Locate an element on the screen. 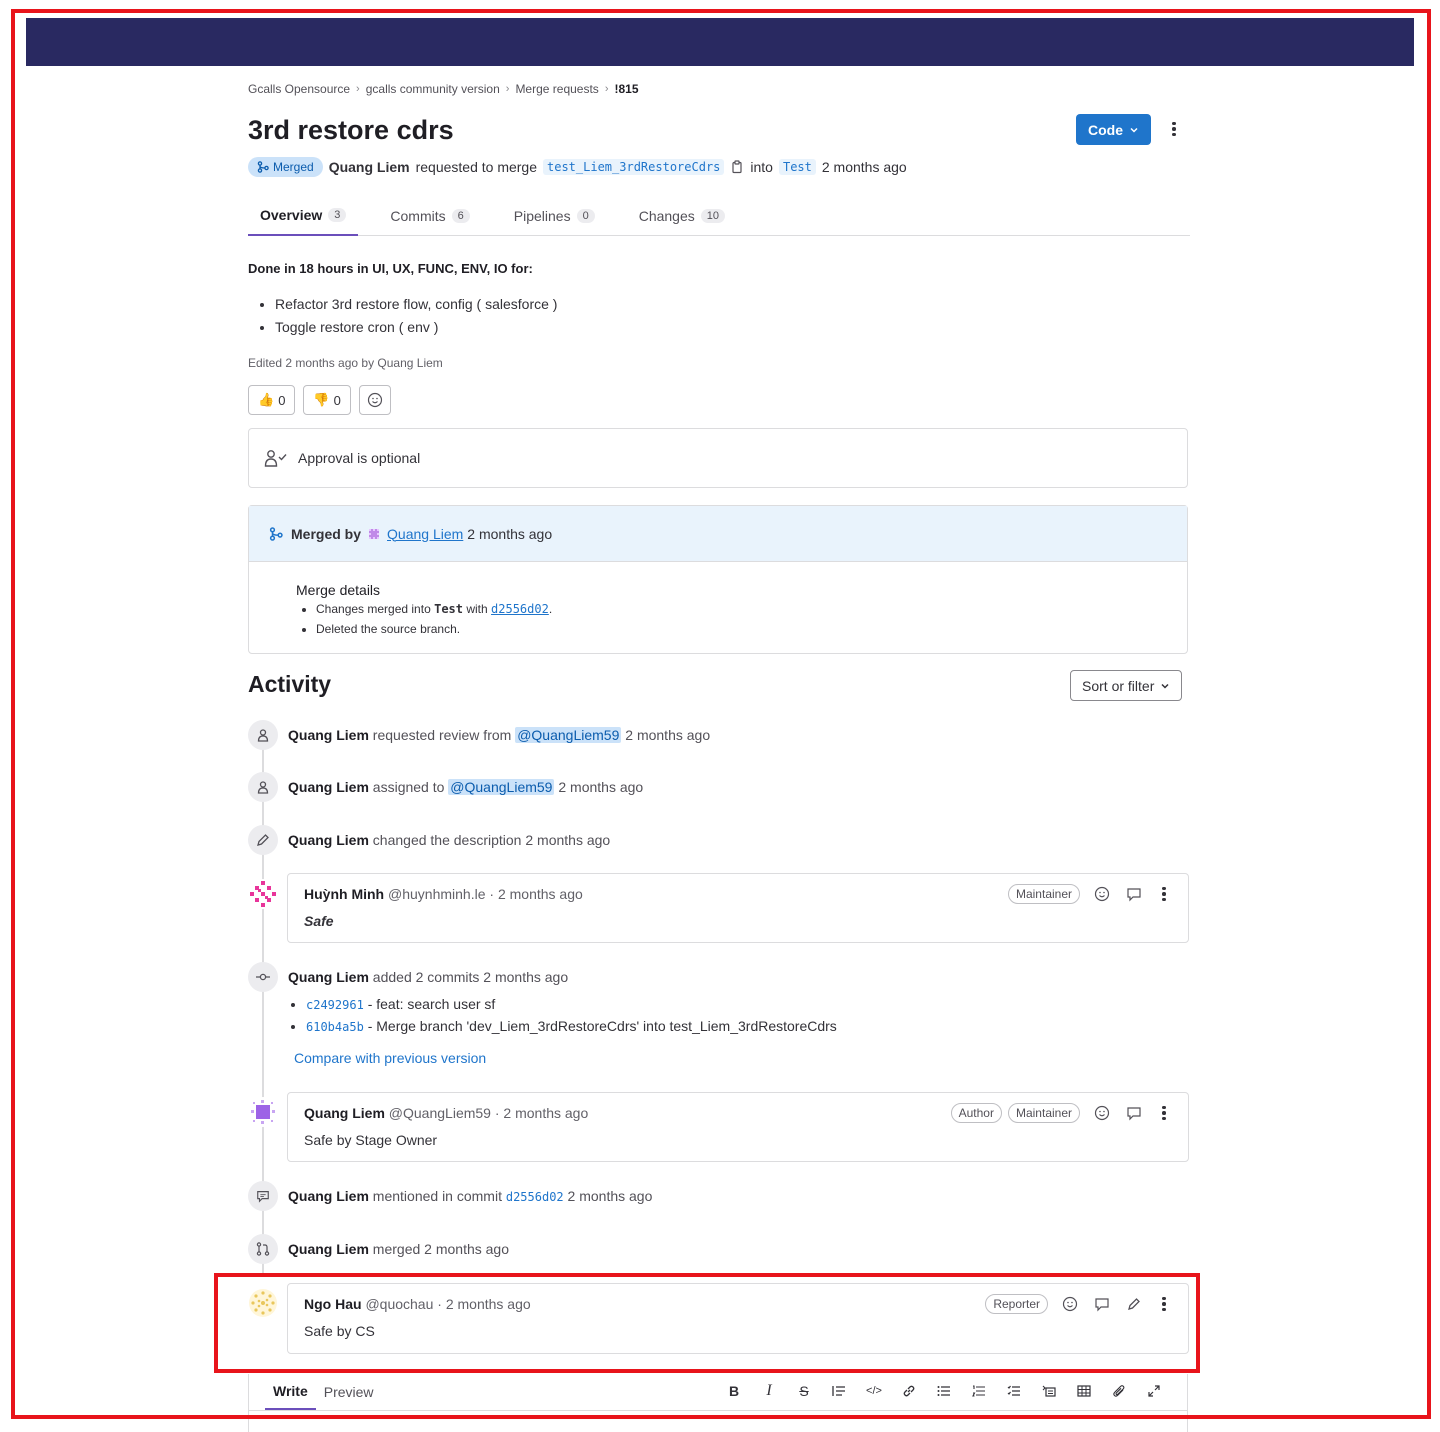 The width and height of the screenshot is (1440, 1432). tab-count: 10 is located at coordinates (712, 216).